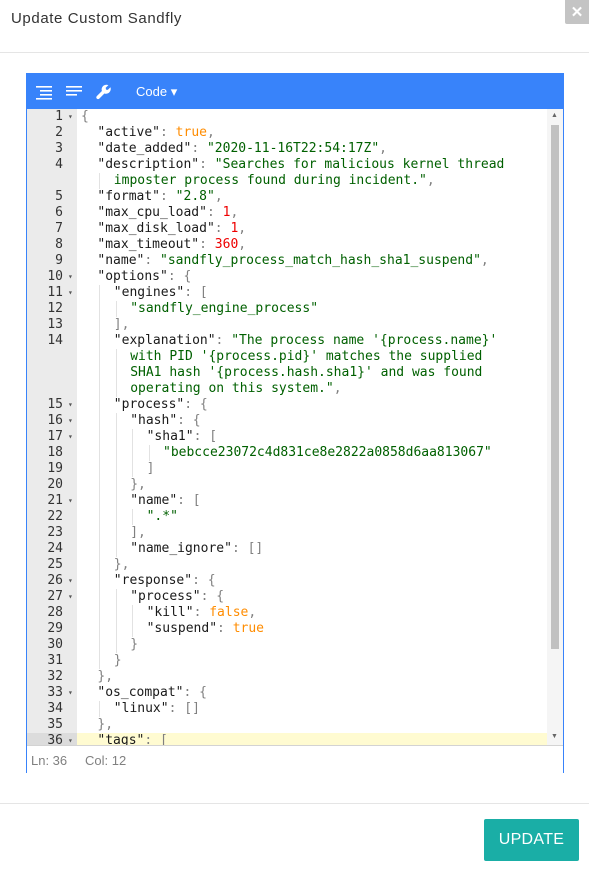  What do you see at coordinates (184, 708) in the screenshot?
I see `code-token: : []` at bounding box center [184, 708].